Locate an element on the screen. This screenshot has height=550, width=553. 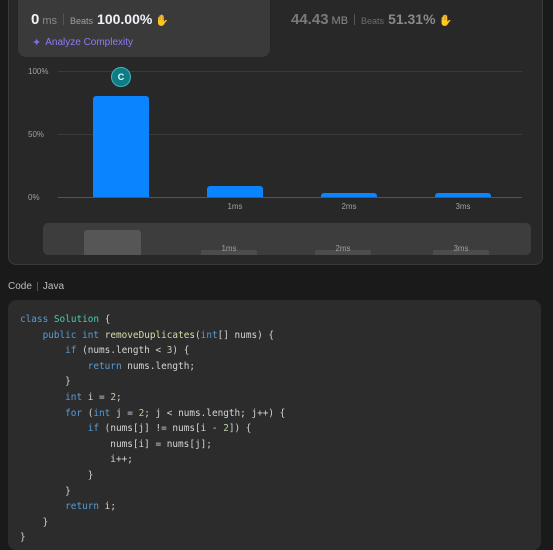
scrubber-tick-label: 1ms is located at coordinates (229, 248).